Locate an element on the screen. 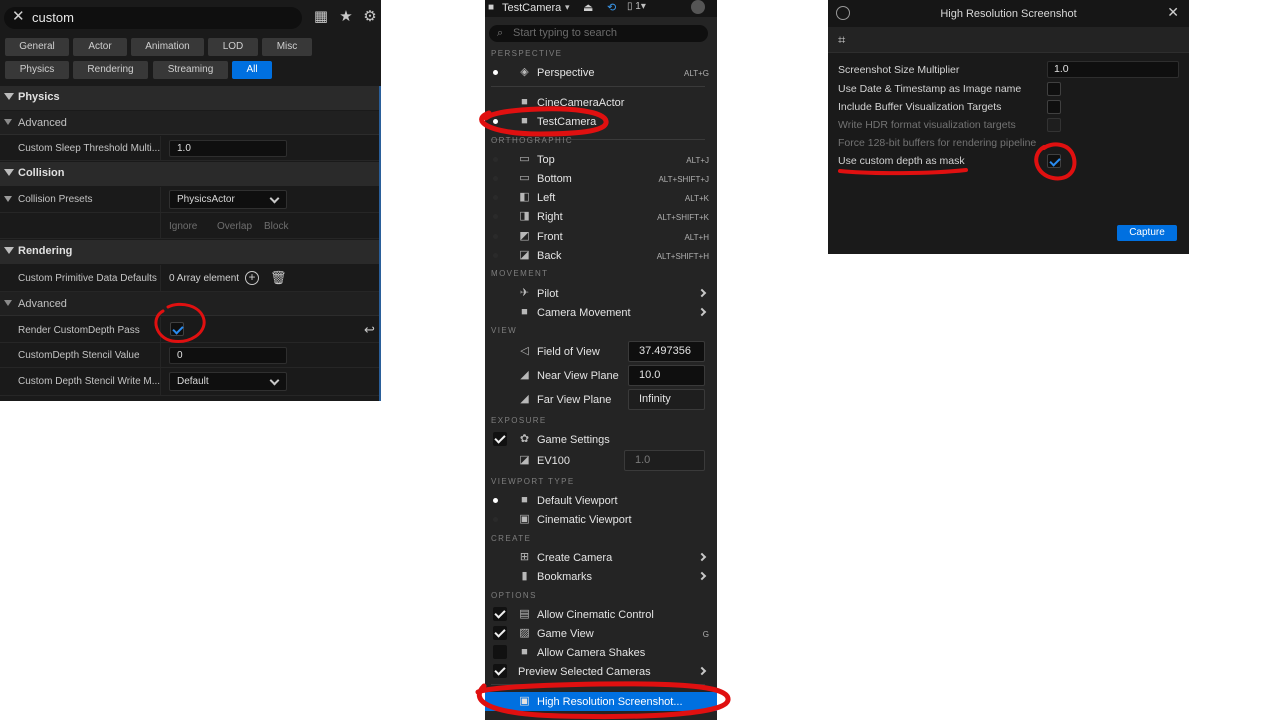  hdr-targets-checkbox is located at coordinates (1054, 125).